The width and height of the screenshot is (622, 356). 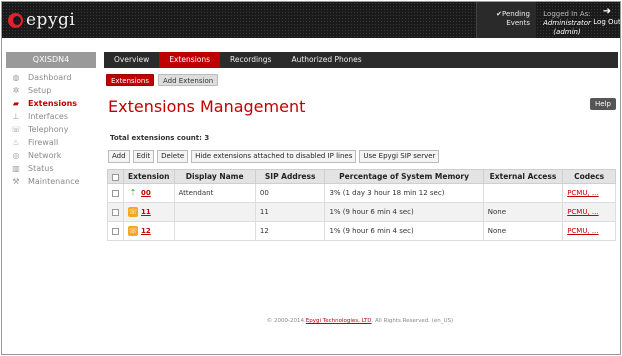 What do you see at coordinates (15, 20) in the screenshot?
I see `logo-mark` at bounding box center [15, 20].